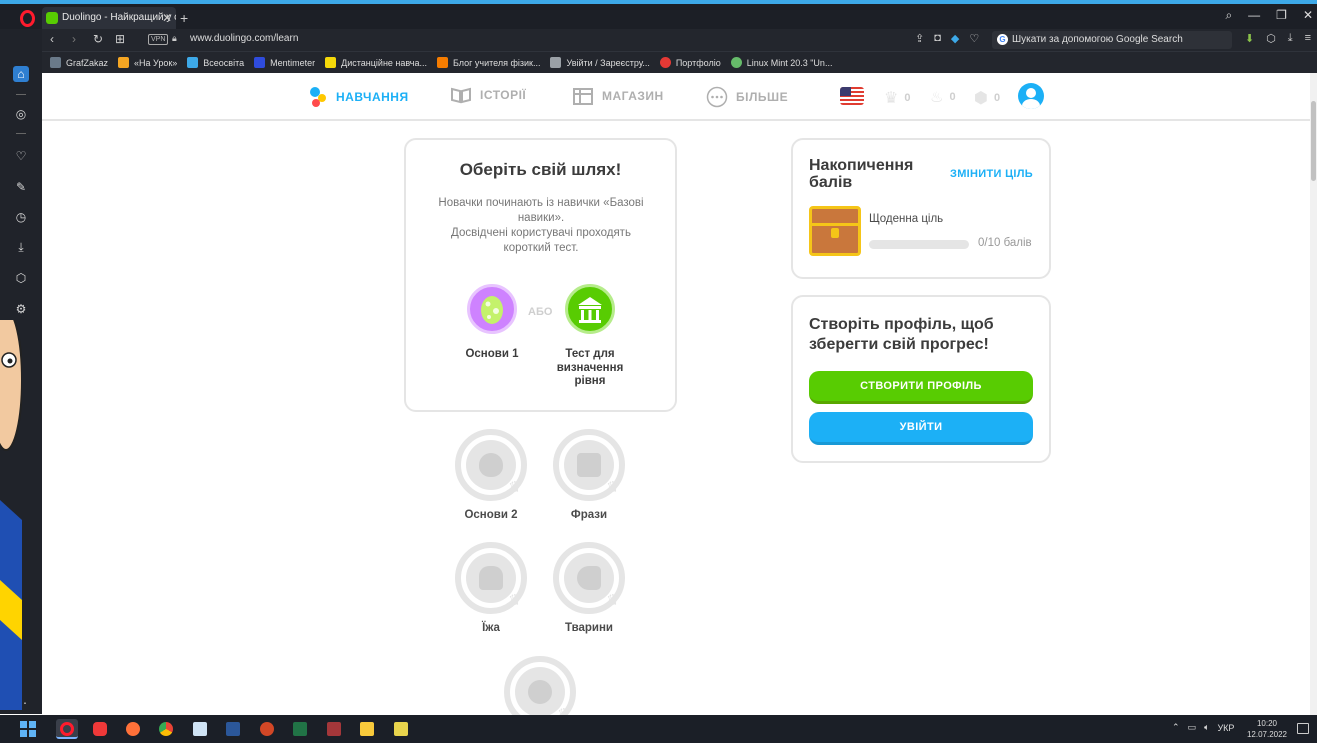  What do you see at coordinates (100, 729) in the screenshot?
I see `taskbar-vivaldi-icon` at bounding box center [100, 729].